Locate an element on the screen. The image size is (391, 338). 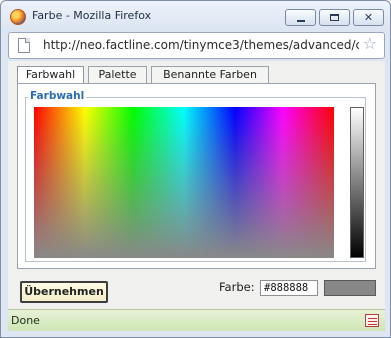
minimize-icon is located at coordinates (300, 20).